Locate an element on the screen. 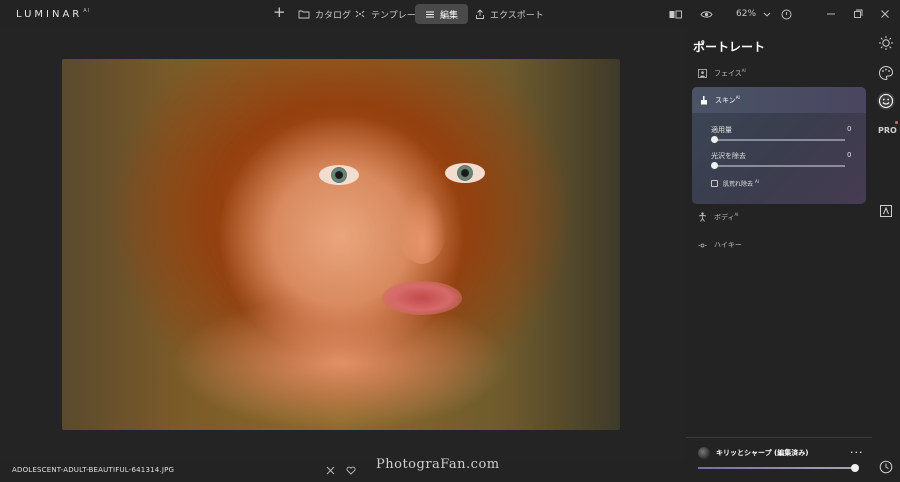 This screenshot has height=482, width=900. close-icon is located at coordinates (885, 14).